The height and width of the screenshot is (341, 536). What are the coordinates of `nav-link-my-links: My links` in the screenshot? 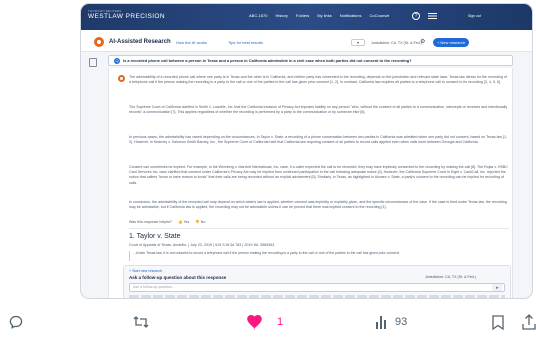 It's located at (324, 16).